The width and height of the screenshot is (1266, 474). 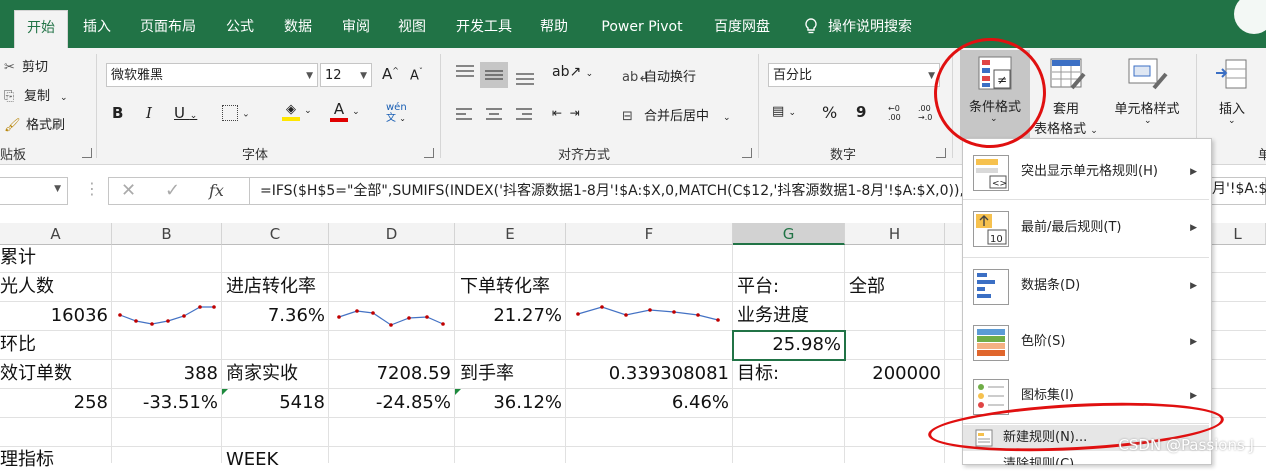 I want to click on wrap-text-label: 自动换行, so click(x=670, y=77).